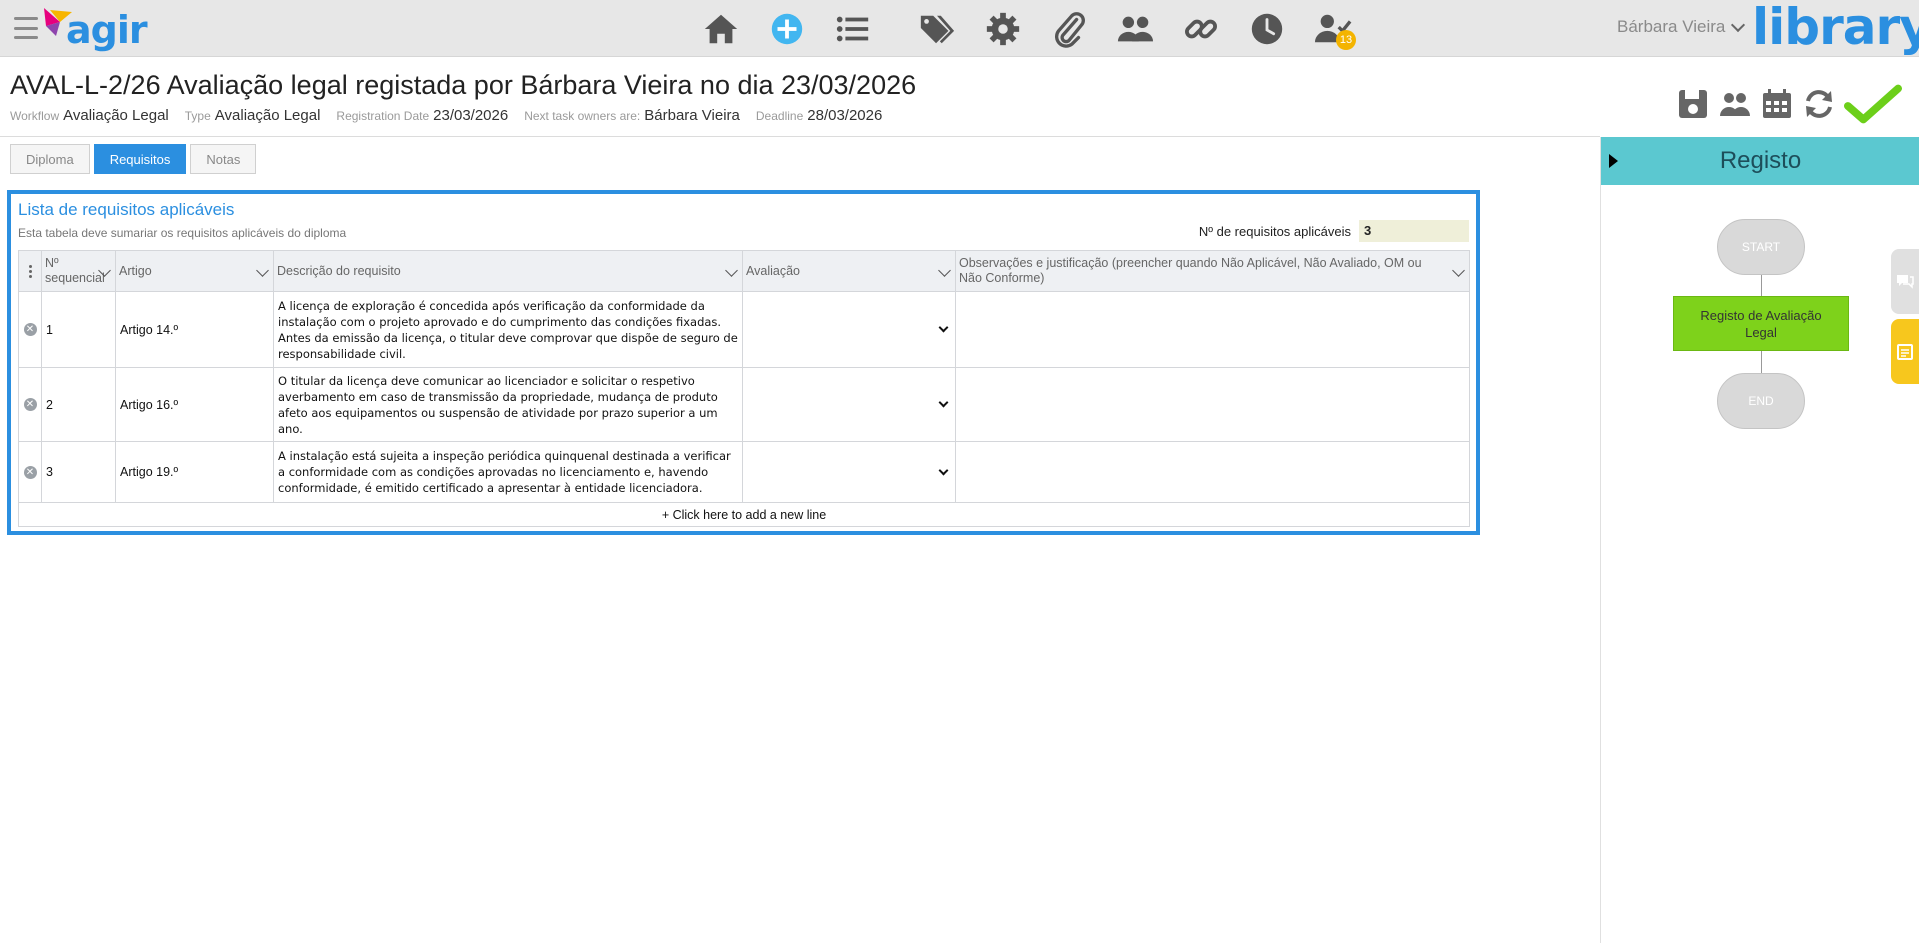  Describe the element at coordinates (1761, 323) in the screenshot. I see `flow-step-node: Registo de Avaliação Legal` at that location.